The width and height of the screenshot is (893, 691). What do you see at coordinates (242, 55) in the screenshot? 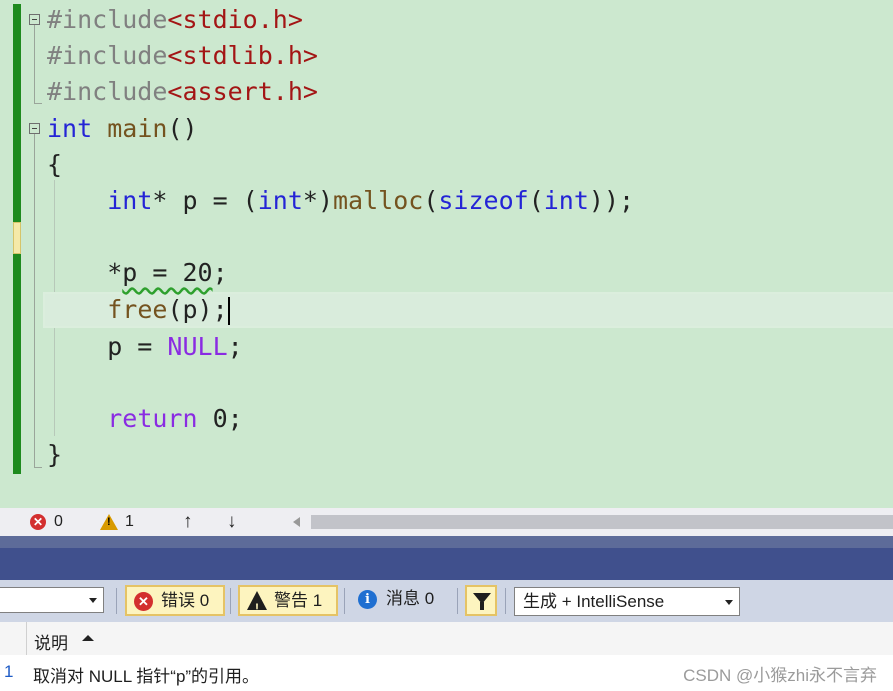
I see `code-token: <stdlib.h>` at bounding box center [242, 55].